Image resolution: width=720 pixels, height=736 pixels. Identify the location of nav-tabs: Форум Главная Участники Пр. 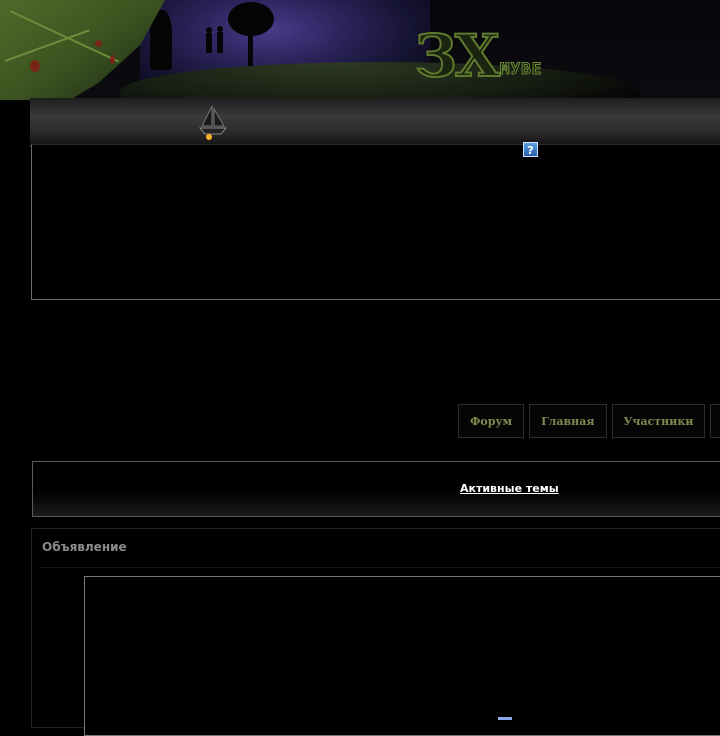
(589, 421).